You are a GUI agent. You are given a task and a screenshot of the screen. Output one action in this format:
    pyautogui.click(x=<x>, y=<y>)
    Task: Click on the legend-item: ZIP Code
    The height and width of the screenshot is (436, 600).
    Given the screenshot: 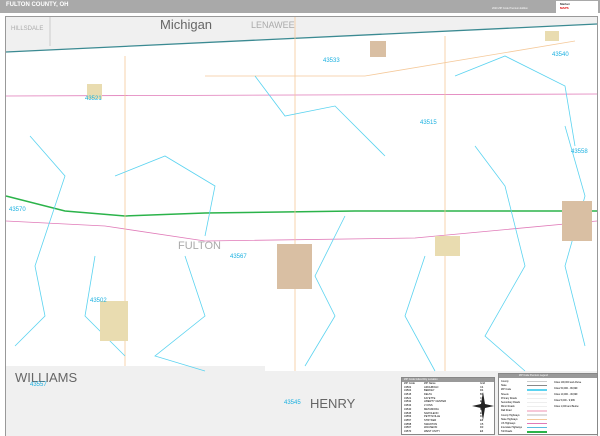 What is the action you would take?
    pyautogui.click(x=524, y=389)
    